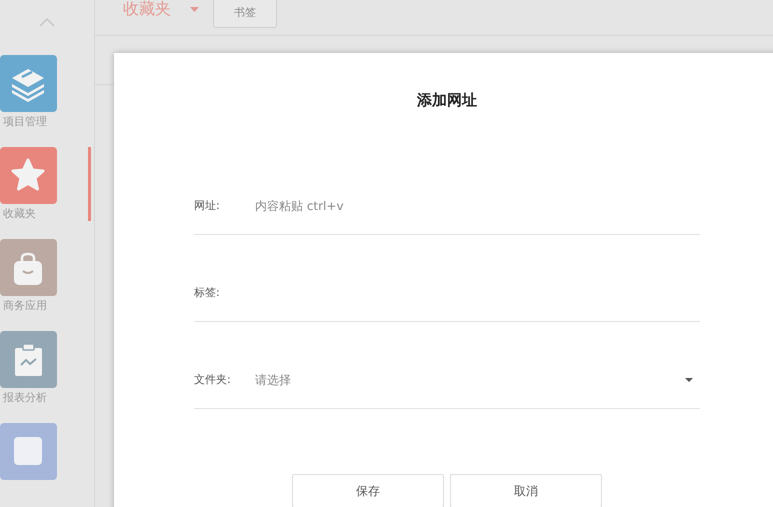  What do you see at coordinates (477, 205) in the screenshot?
I see `input-field: 内容粘贴 ctrl+v` at bounding box center [477, 205].